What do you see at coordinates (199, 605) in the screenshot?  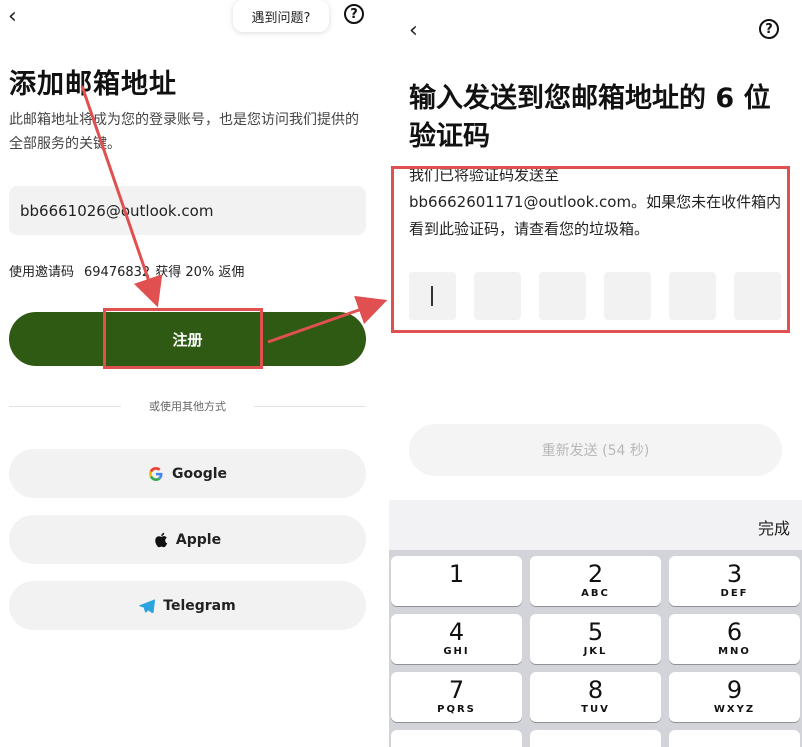 I see `telegram-label: Telegram` at bounding box center [199, 605].